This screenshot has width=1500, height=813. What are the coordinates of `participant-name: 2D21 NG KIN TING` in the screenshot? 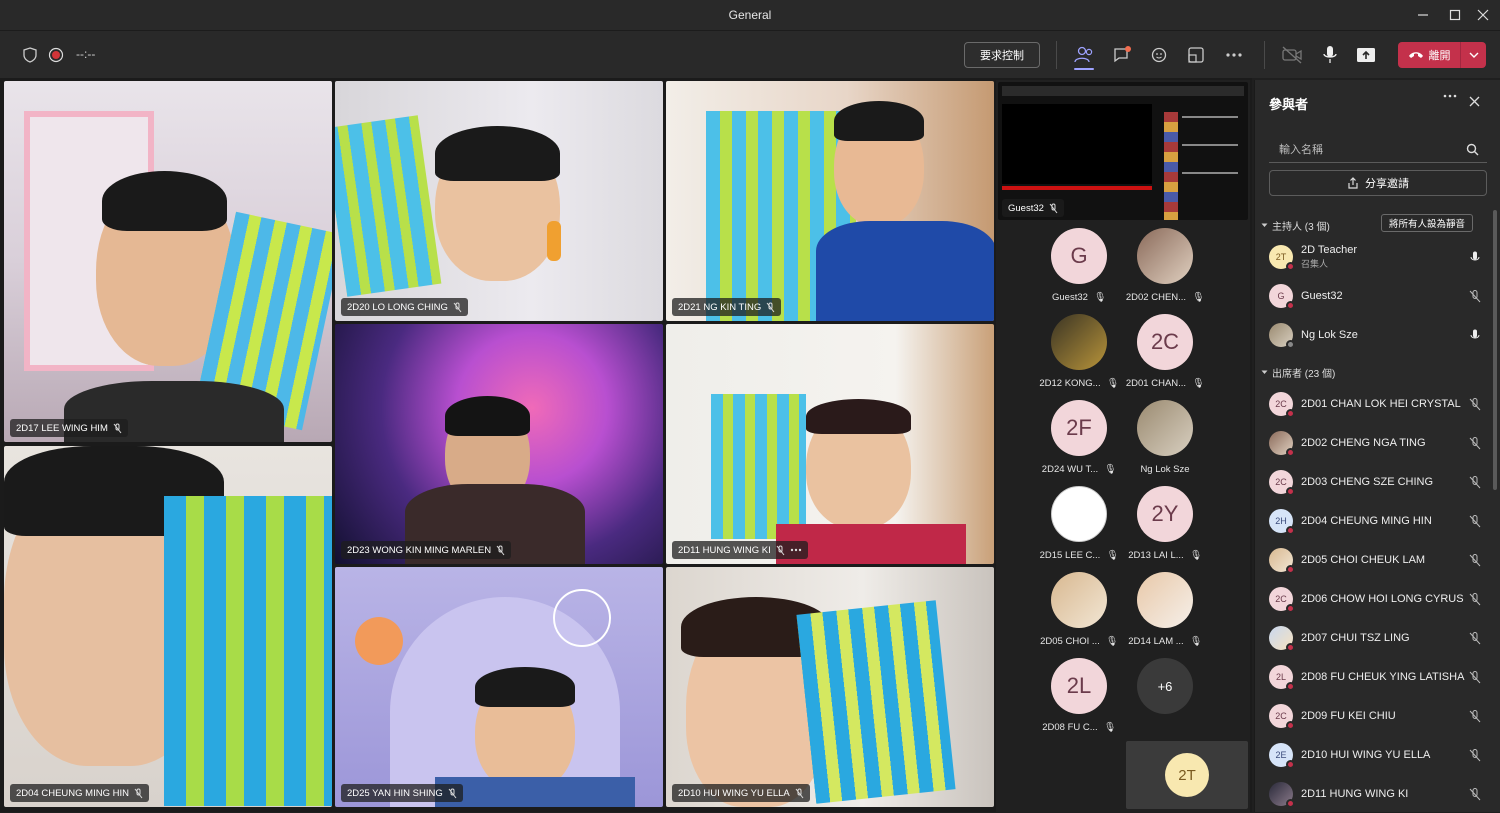 It's located at (720, 307).